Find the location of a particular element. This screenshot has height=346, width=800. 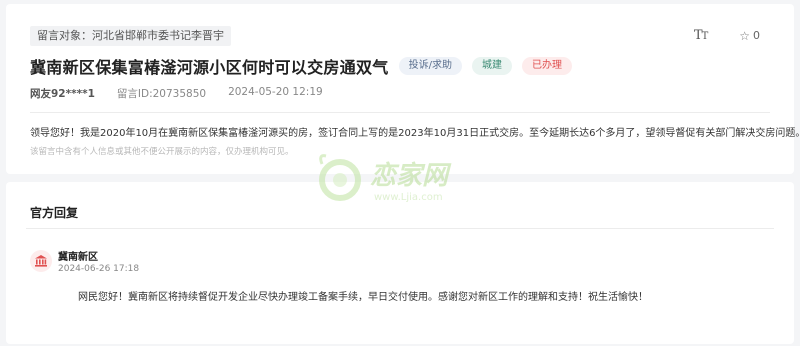

message-datetime: 2024-05-20 12:19 is located at coordinates (275, 92).